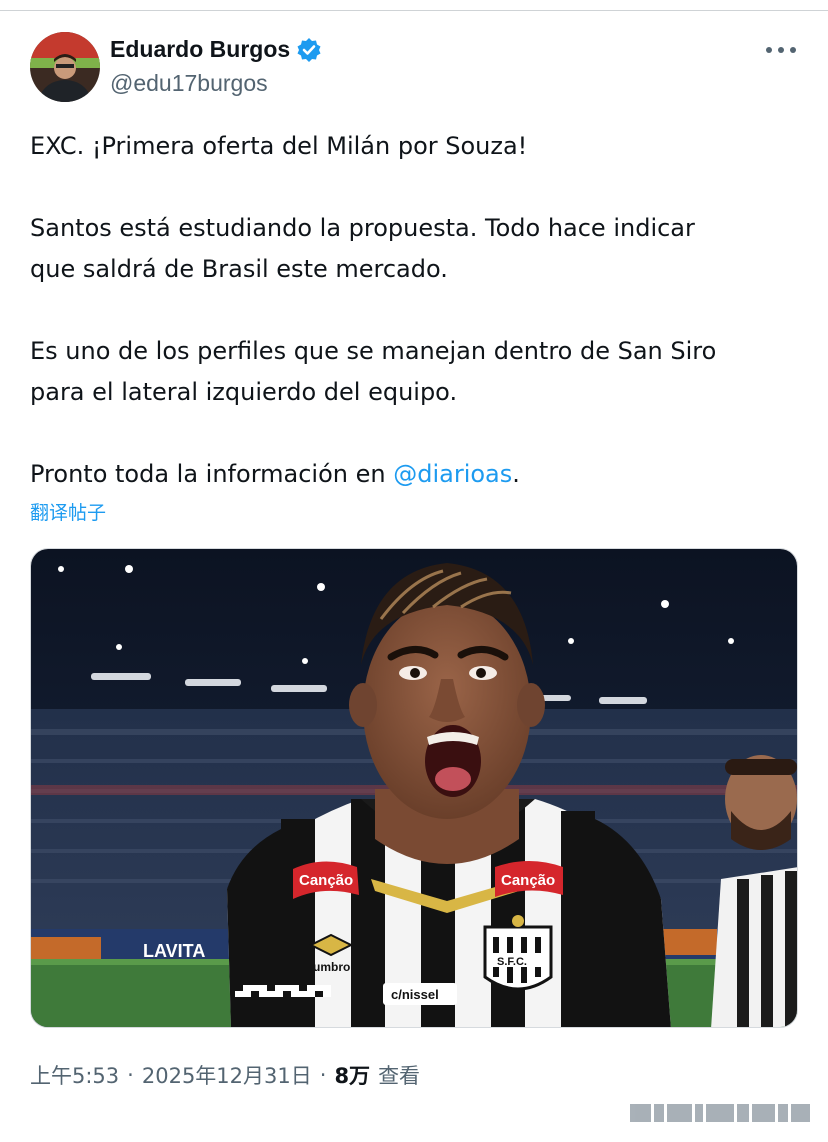 Image resolution: width=828 pixels, height=1142 pixels. Describe the element at coordinates (720, 1113) in the screenshot. I see `watermark` at that location.